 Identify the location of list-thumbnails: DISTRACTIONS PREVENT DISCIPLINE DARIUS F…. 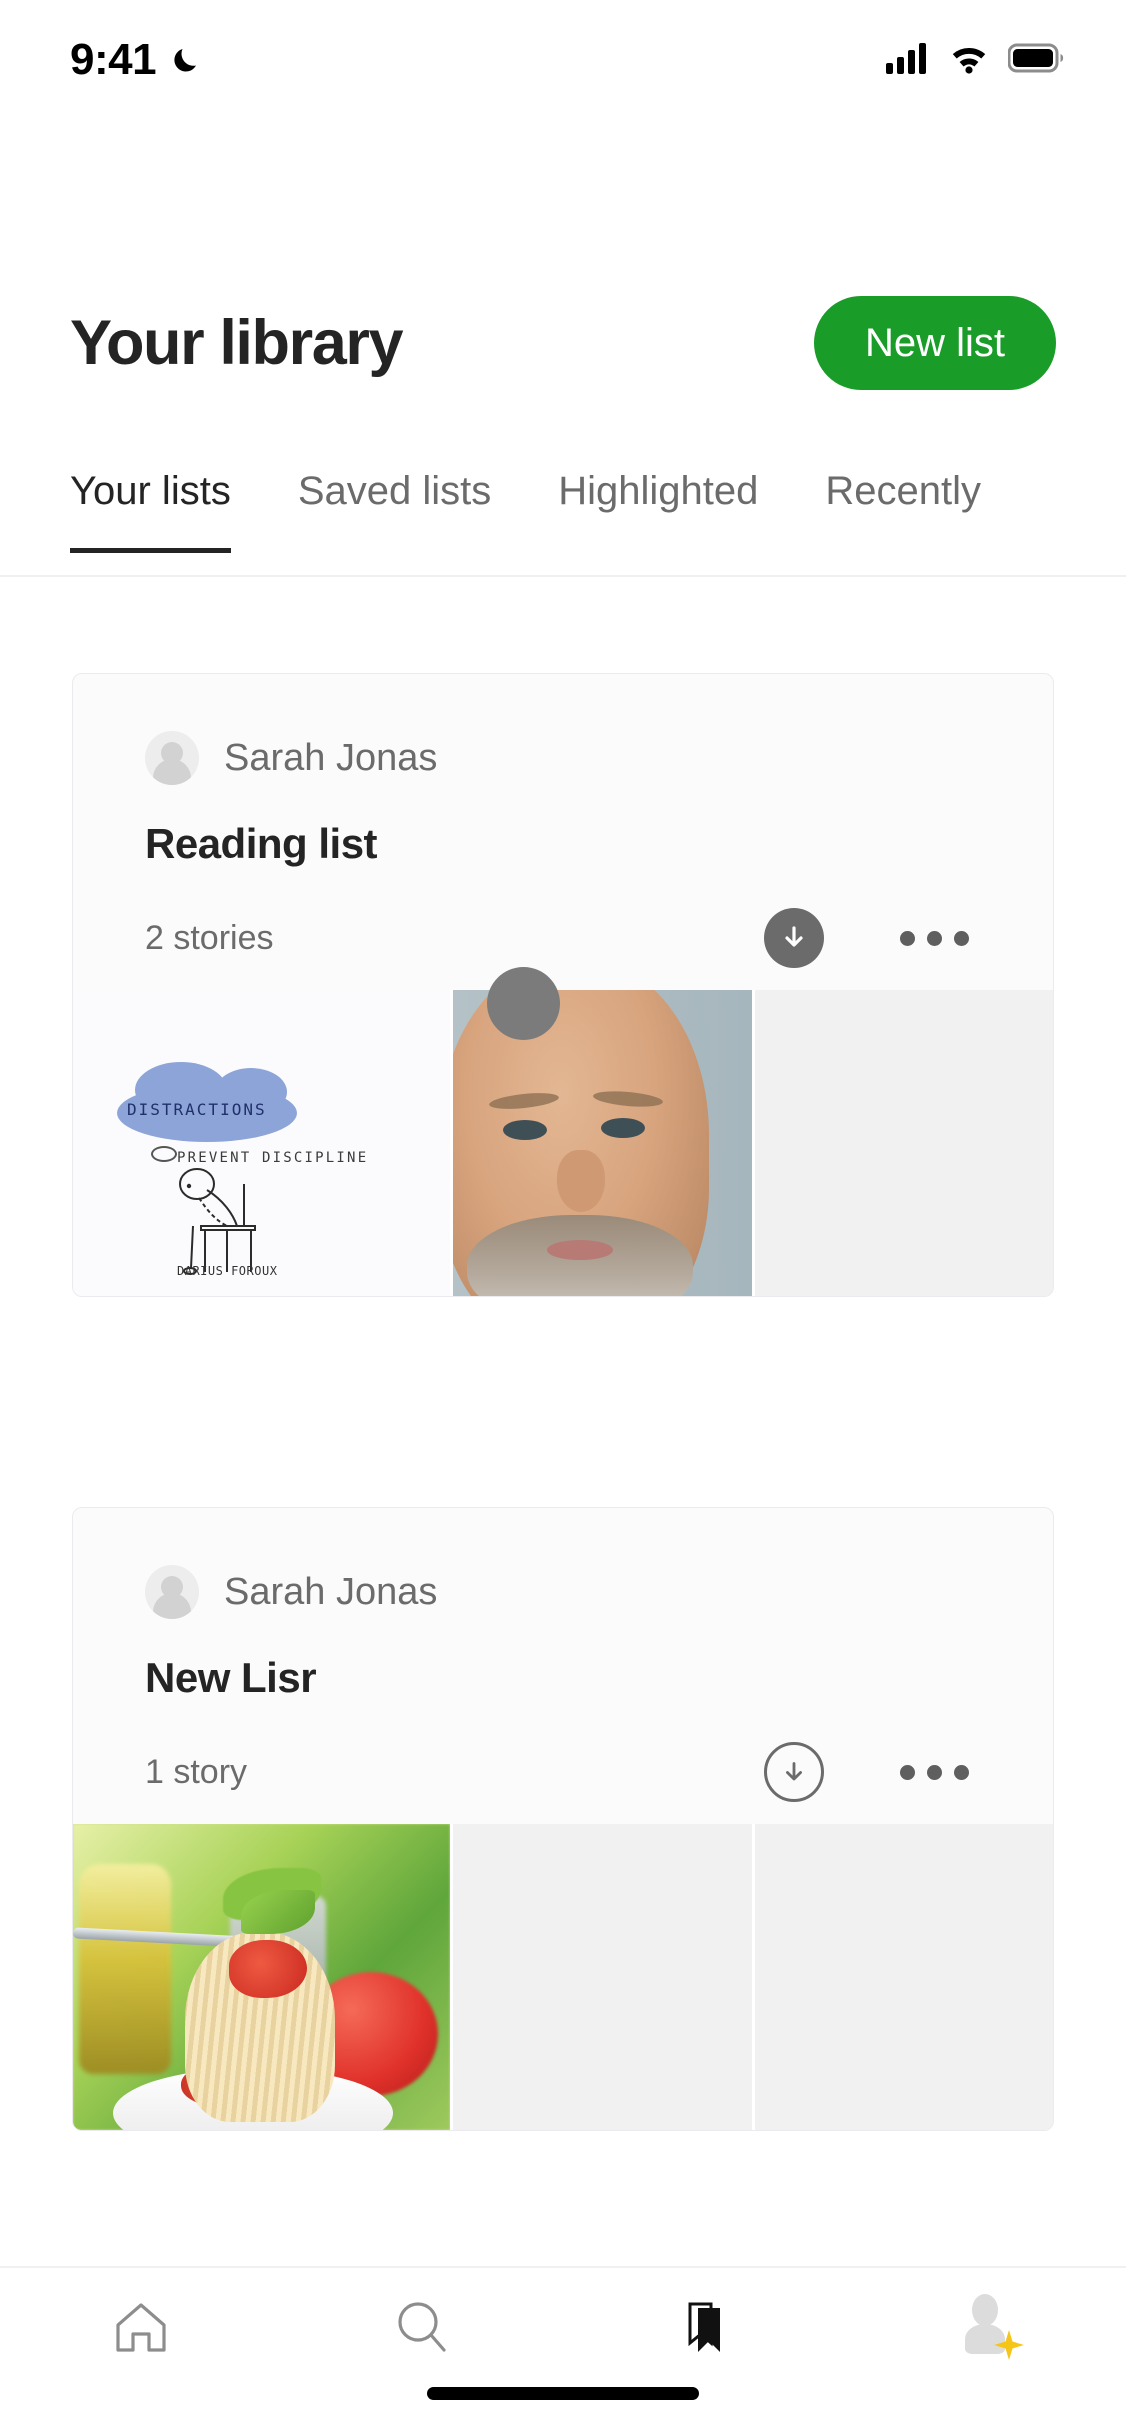
(563, 1143).